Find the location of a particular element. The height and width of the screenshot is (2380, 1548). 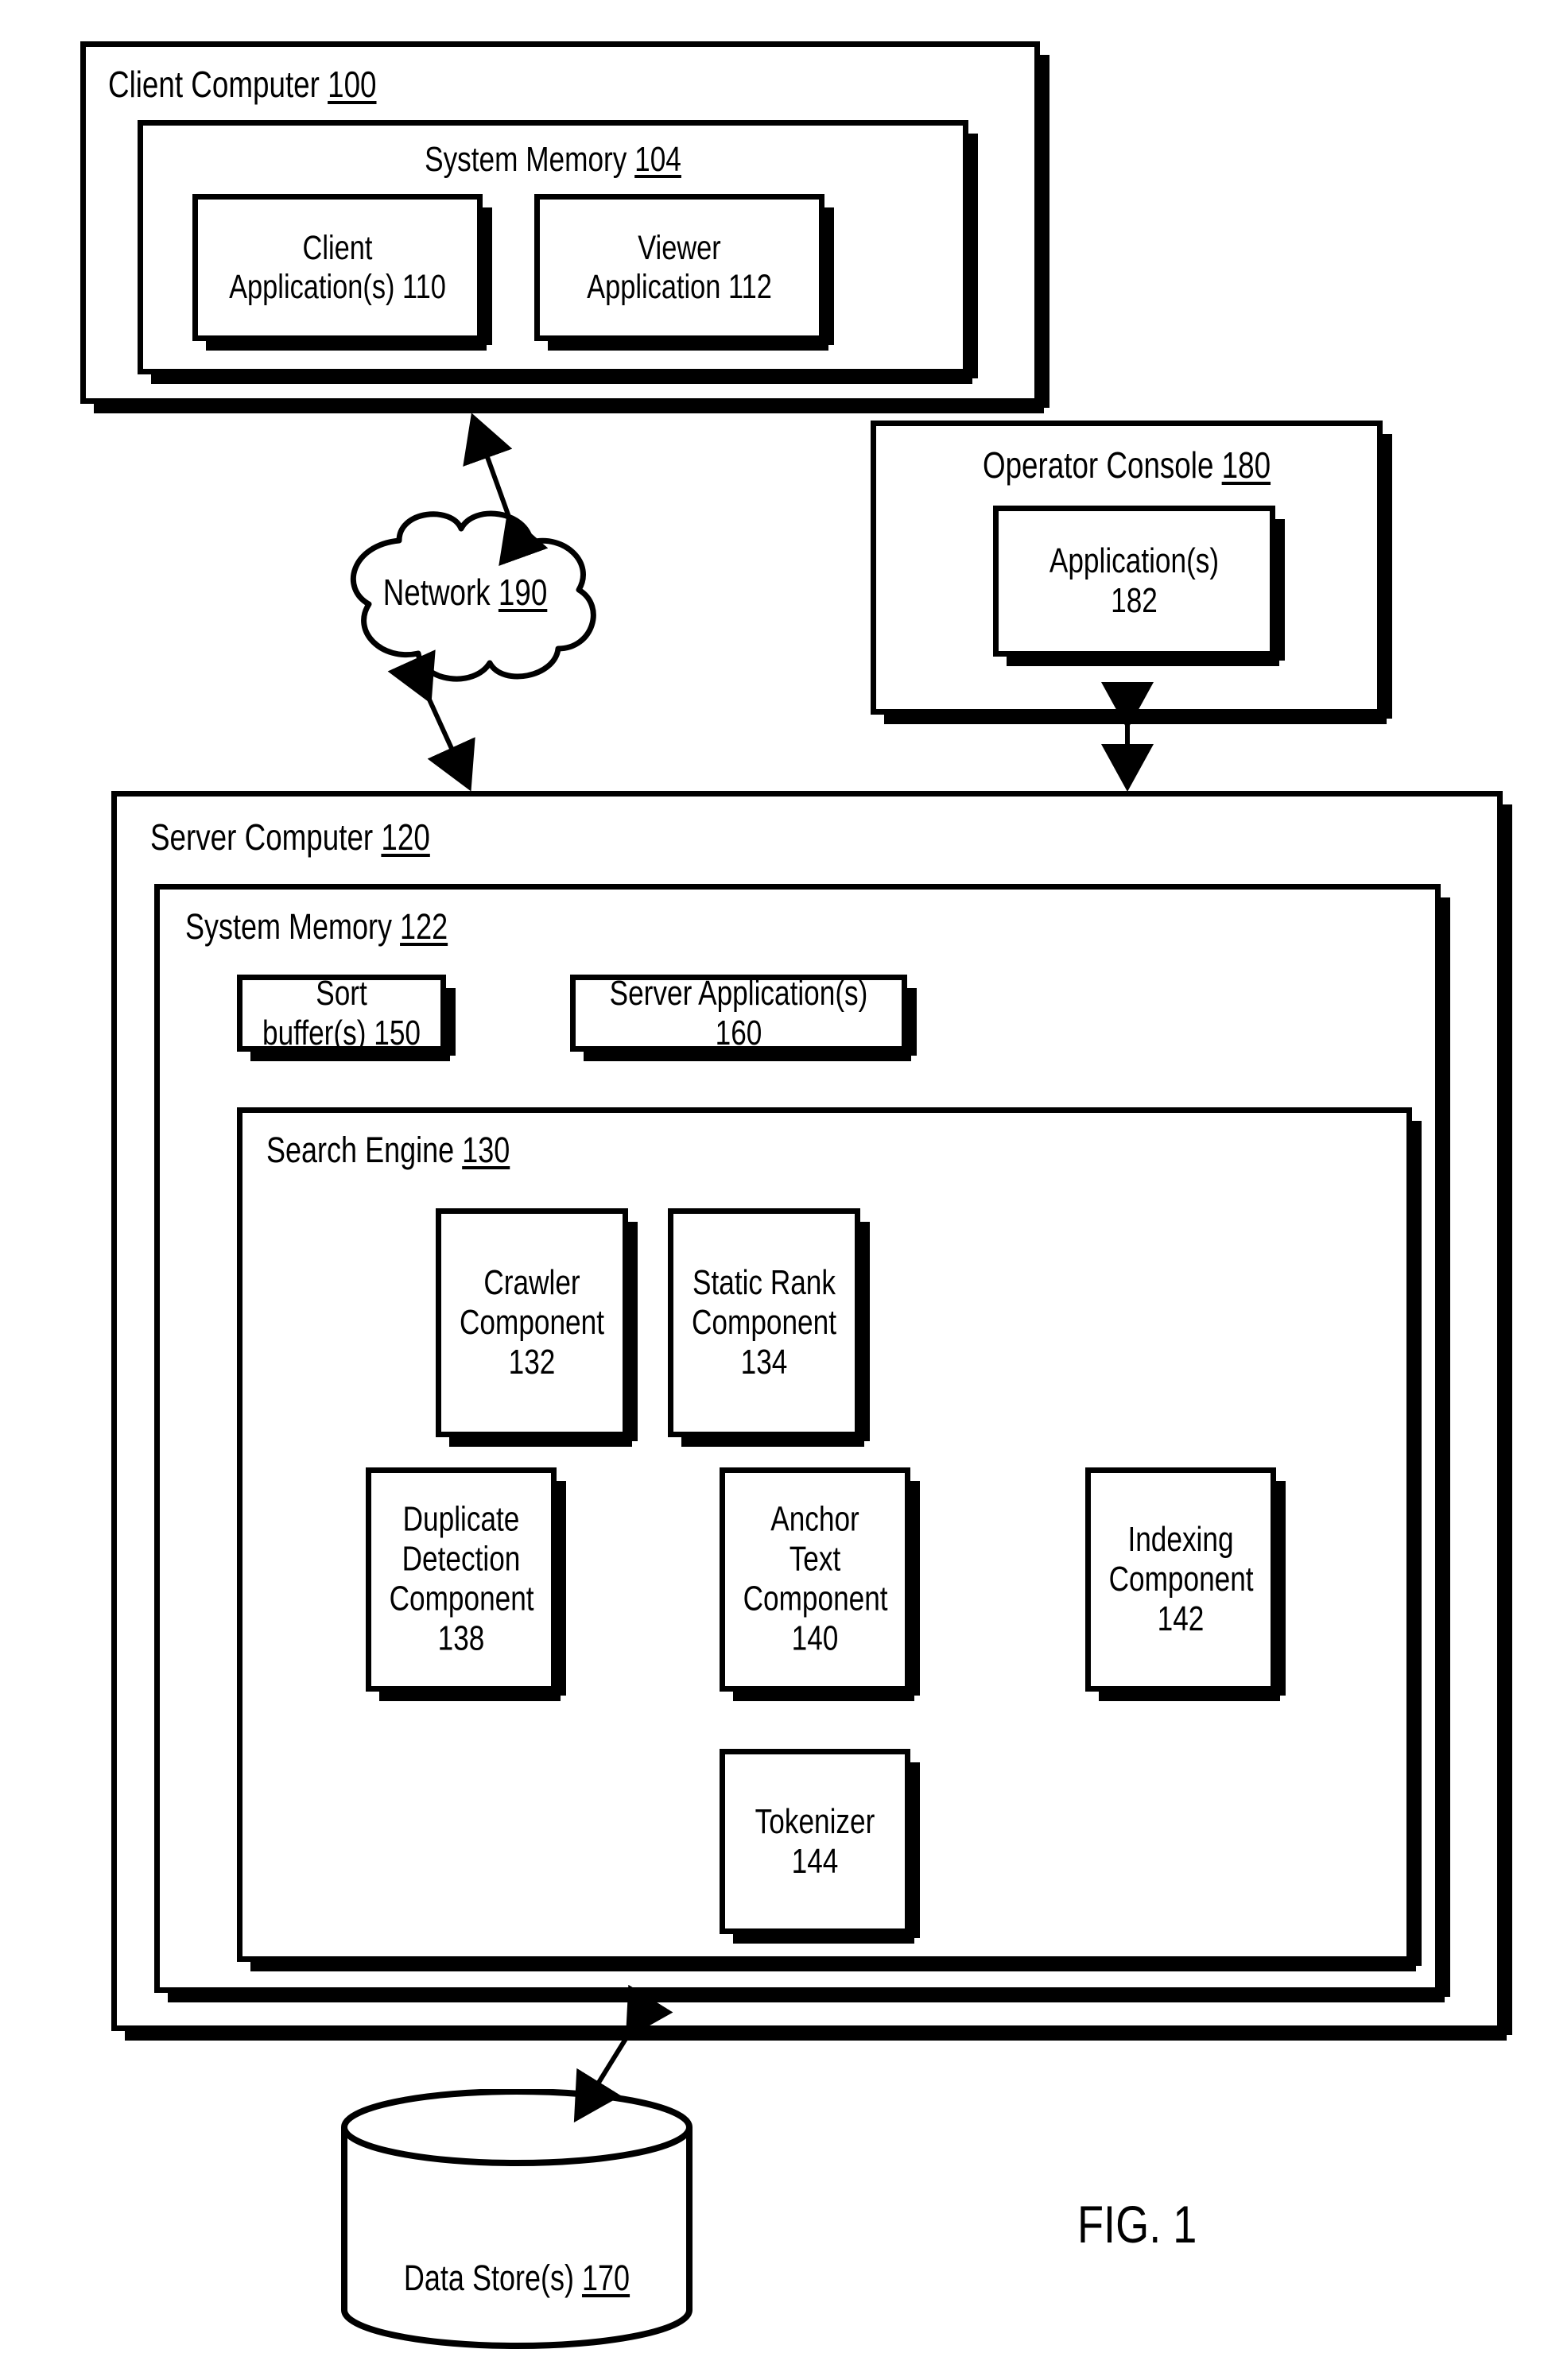

tokenizer-component-label: Tokenizer 144 is located at coordinates (815, 1841).